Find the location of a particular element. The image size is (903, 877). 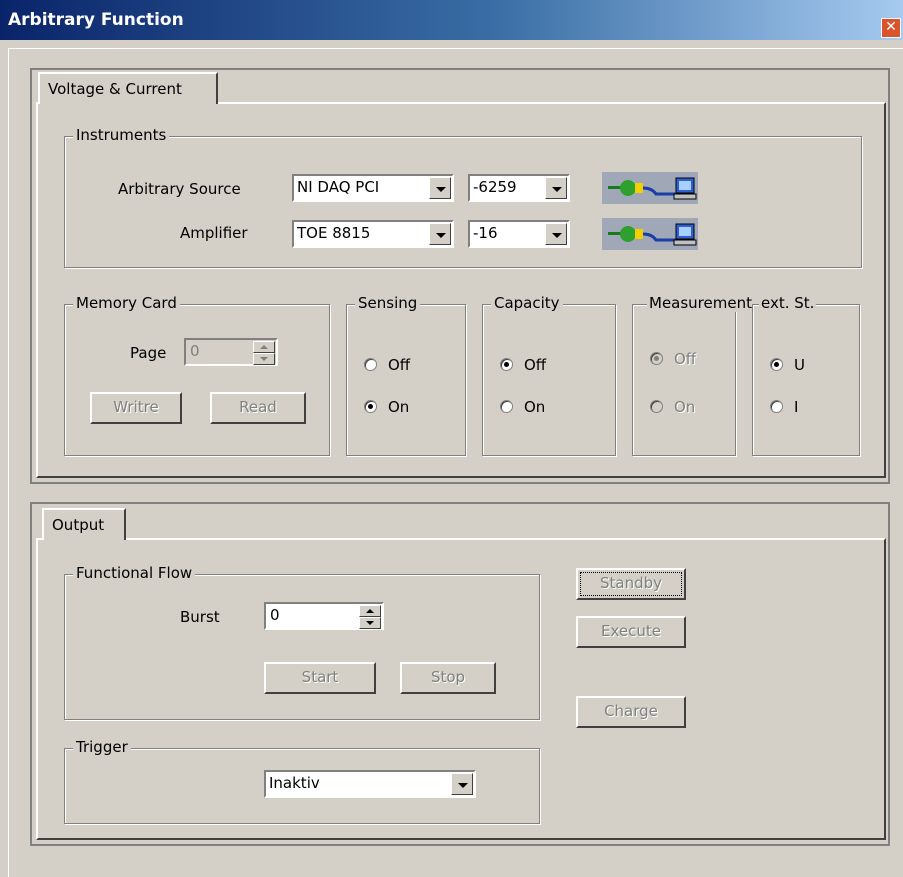

sensing-on-label: On is located at coordinates (399, 407).